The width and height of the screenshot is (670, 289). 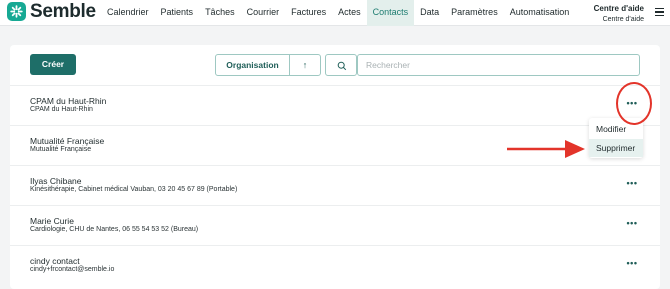 What do you see at coordinates (55, 261) in the screenshot?
I see `contact-name: cindy contact` at bounding box center [55, 261].